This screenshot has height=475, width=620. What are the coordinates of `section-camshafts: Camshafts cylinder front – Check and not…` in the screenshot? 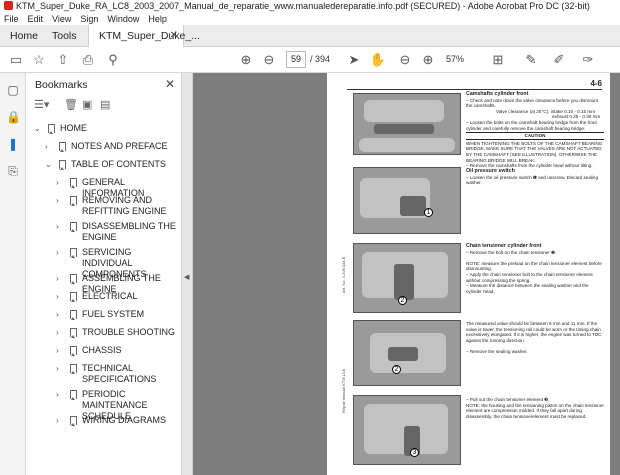 It's located at (535, 130).